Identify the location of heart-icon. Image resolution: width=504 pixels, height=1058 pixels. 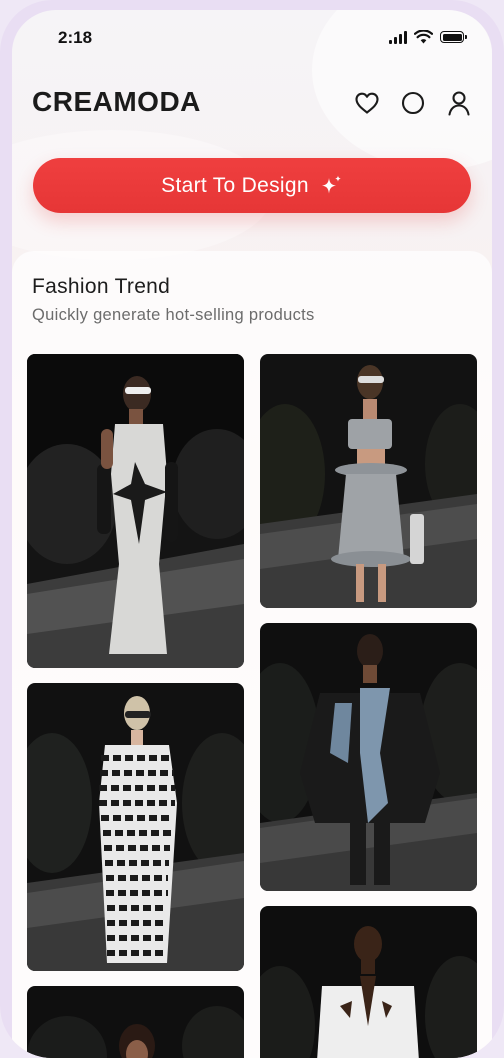
(367, 103).